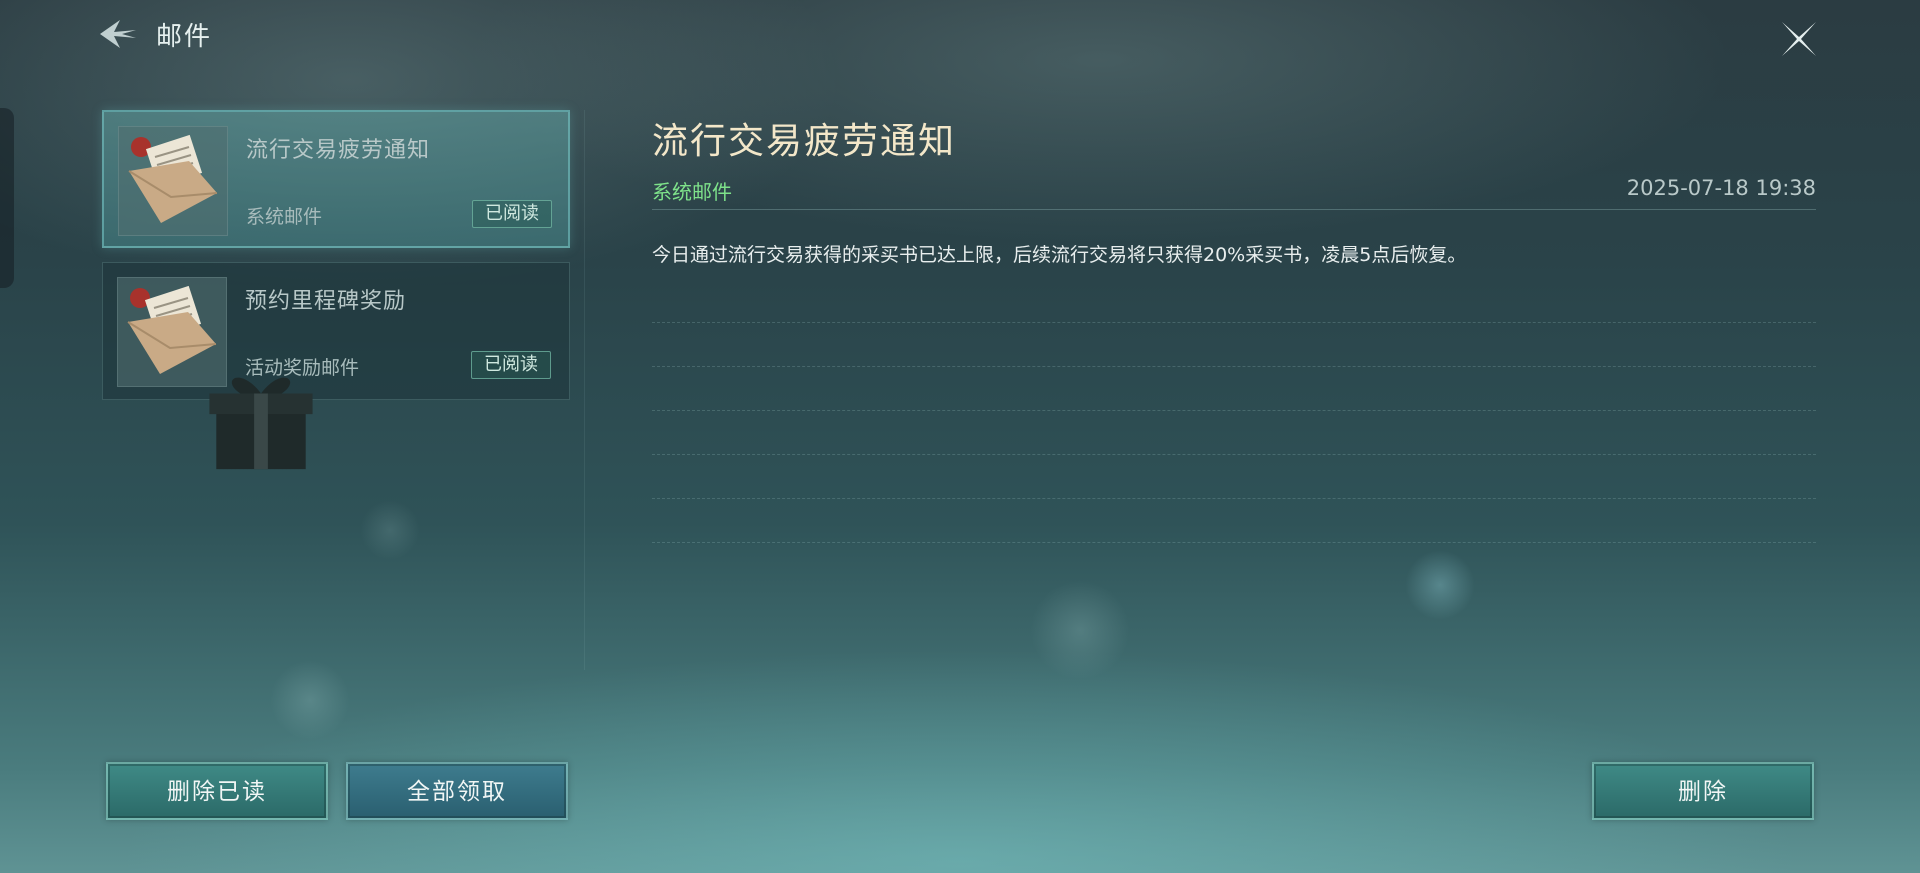 Image resolution: width=1920 pixels, height=873 pixels. I want to click on delete-read-button: 删除已读, so click(217, 791).